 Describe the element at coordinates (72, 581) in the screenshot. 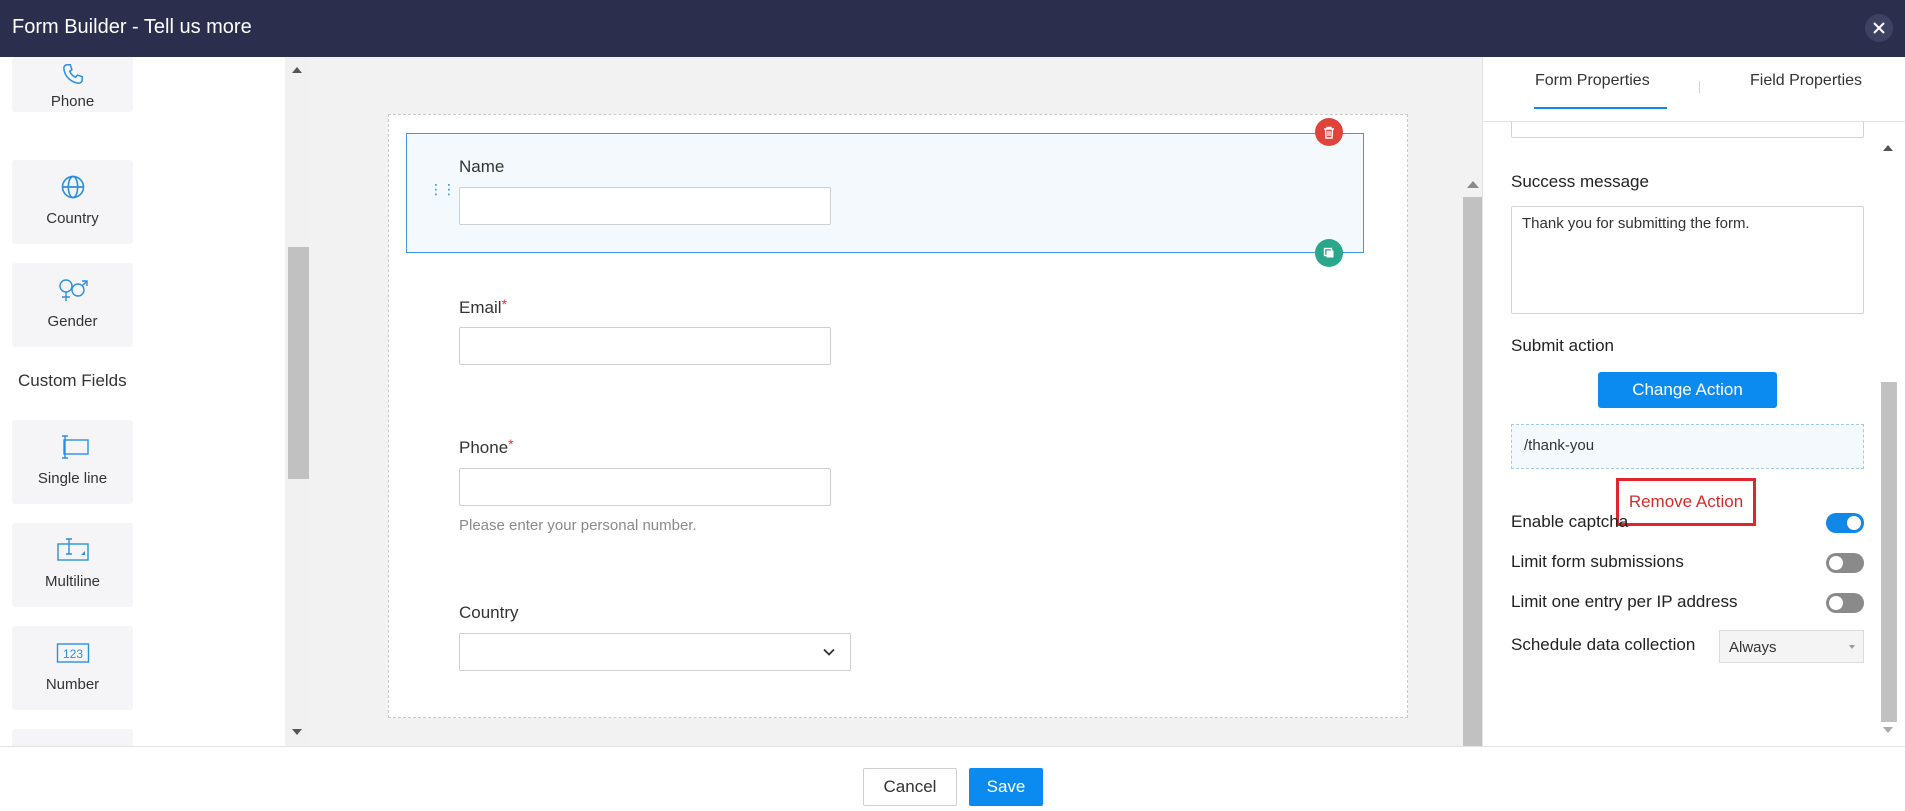

I see `palette-item-label: Multiline` at that location.